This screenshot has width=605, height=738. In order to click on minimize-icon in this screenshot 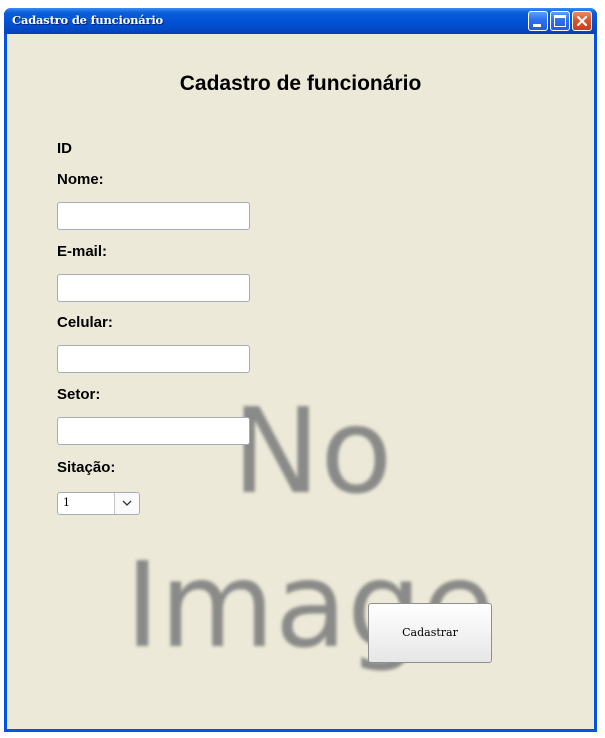, I will do `click(537, 25)`.